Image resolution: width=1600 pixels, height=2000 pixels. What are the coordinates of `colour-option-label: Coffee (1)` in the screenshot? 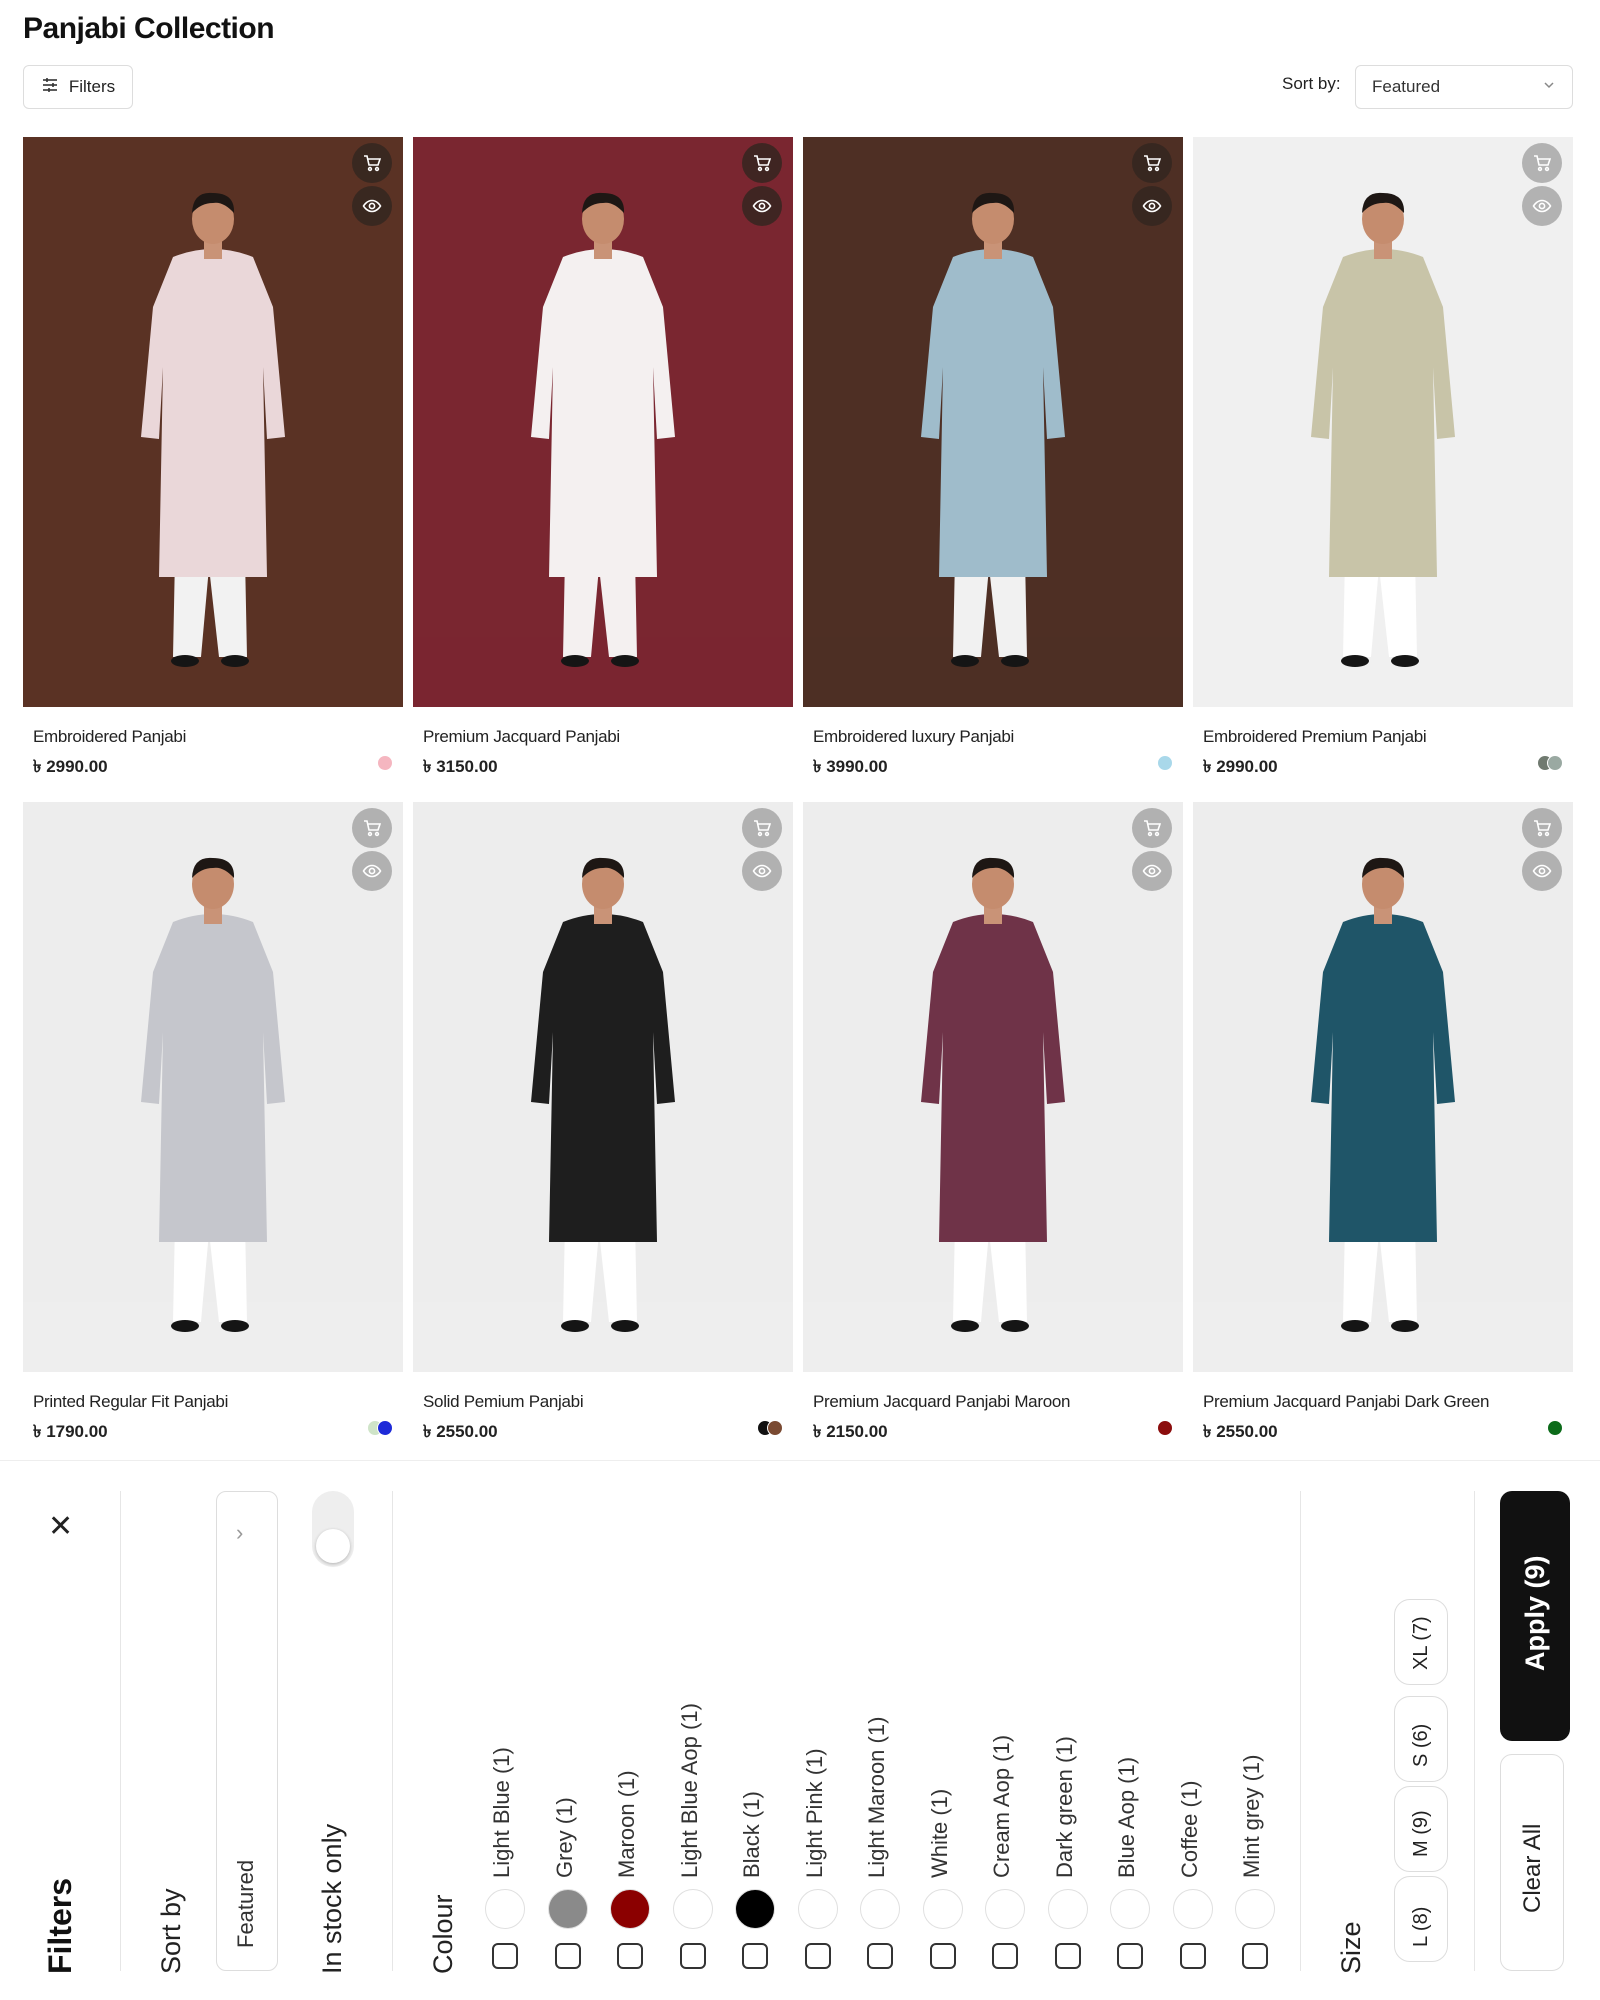 It's located at (1190, 1829).